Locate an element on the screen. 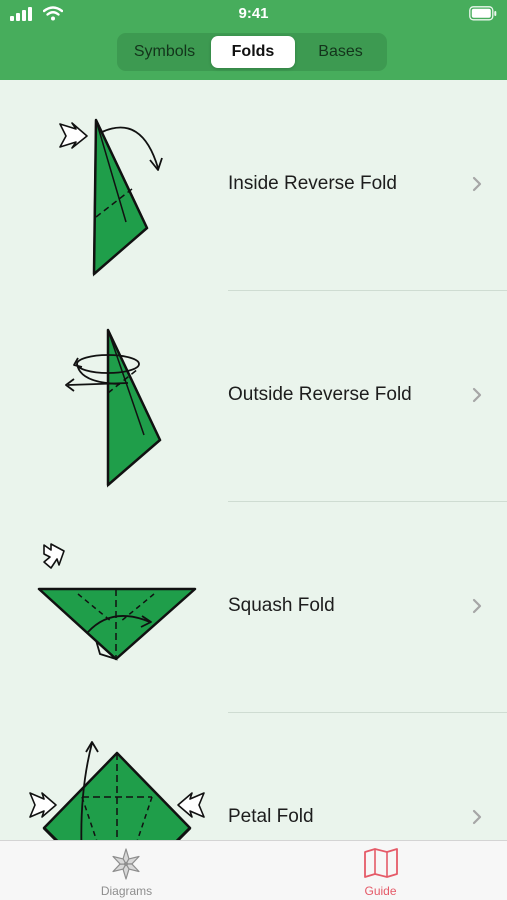  inside-reverse-fold-diagram is located at coordinates (111, 197).